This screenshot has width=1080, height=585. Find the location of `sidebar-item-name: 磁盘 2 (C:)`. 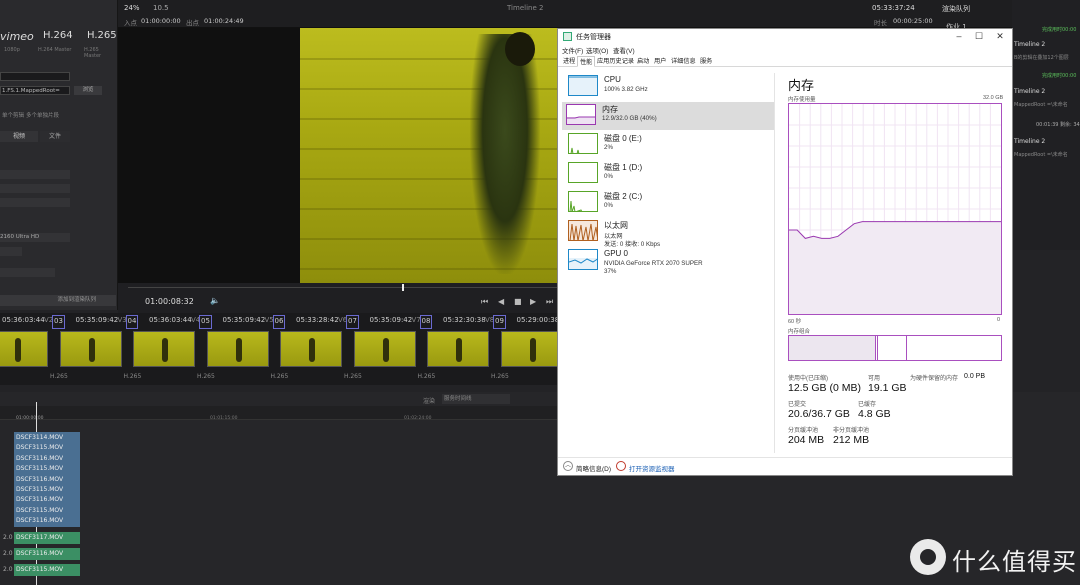

sidebar-item-name: 磁盘 2 (C:) is located at coordinates (623, 196).